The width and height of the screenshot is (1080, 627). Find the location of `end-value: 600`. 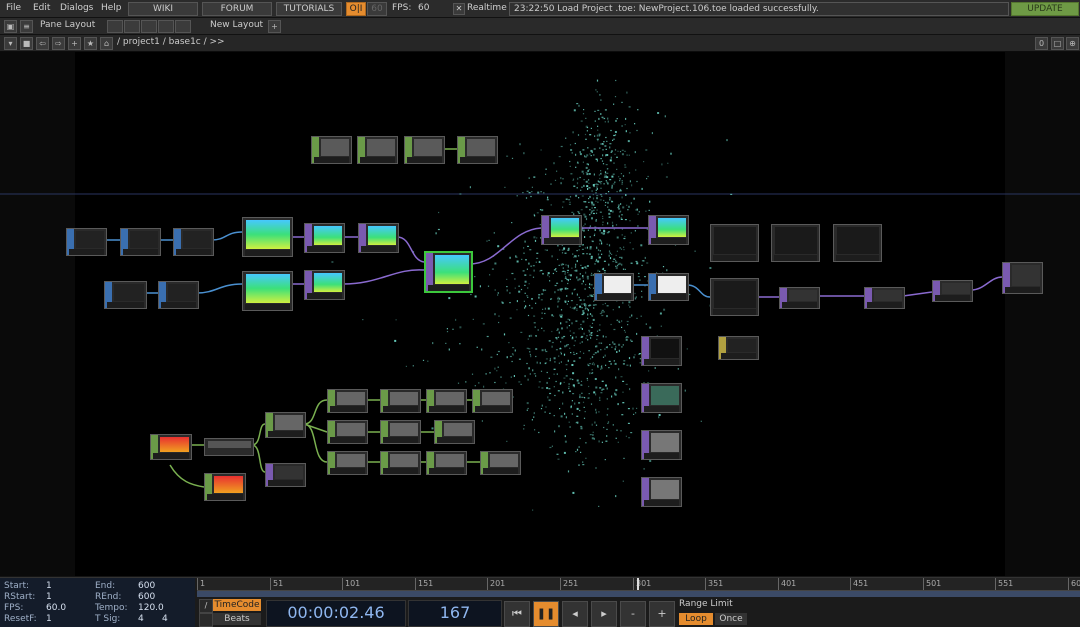

end-value: 600 is located at coordinates (146, 586).